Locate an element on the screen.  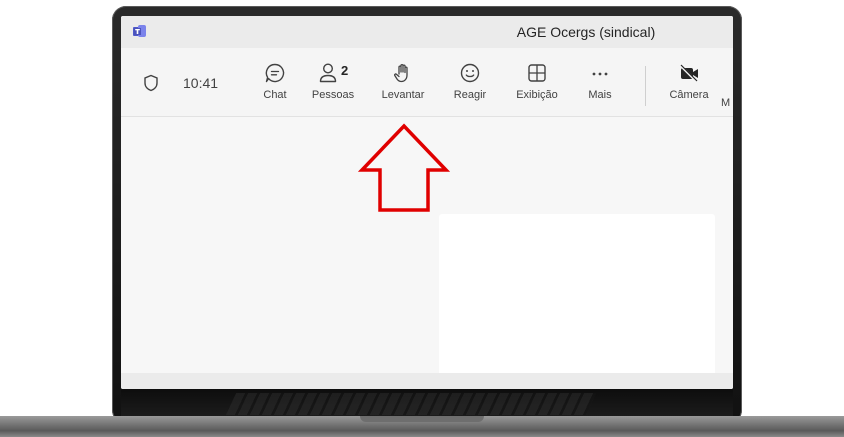
shield-icon is located at coordinates (151, 83).